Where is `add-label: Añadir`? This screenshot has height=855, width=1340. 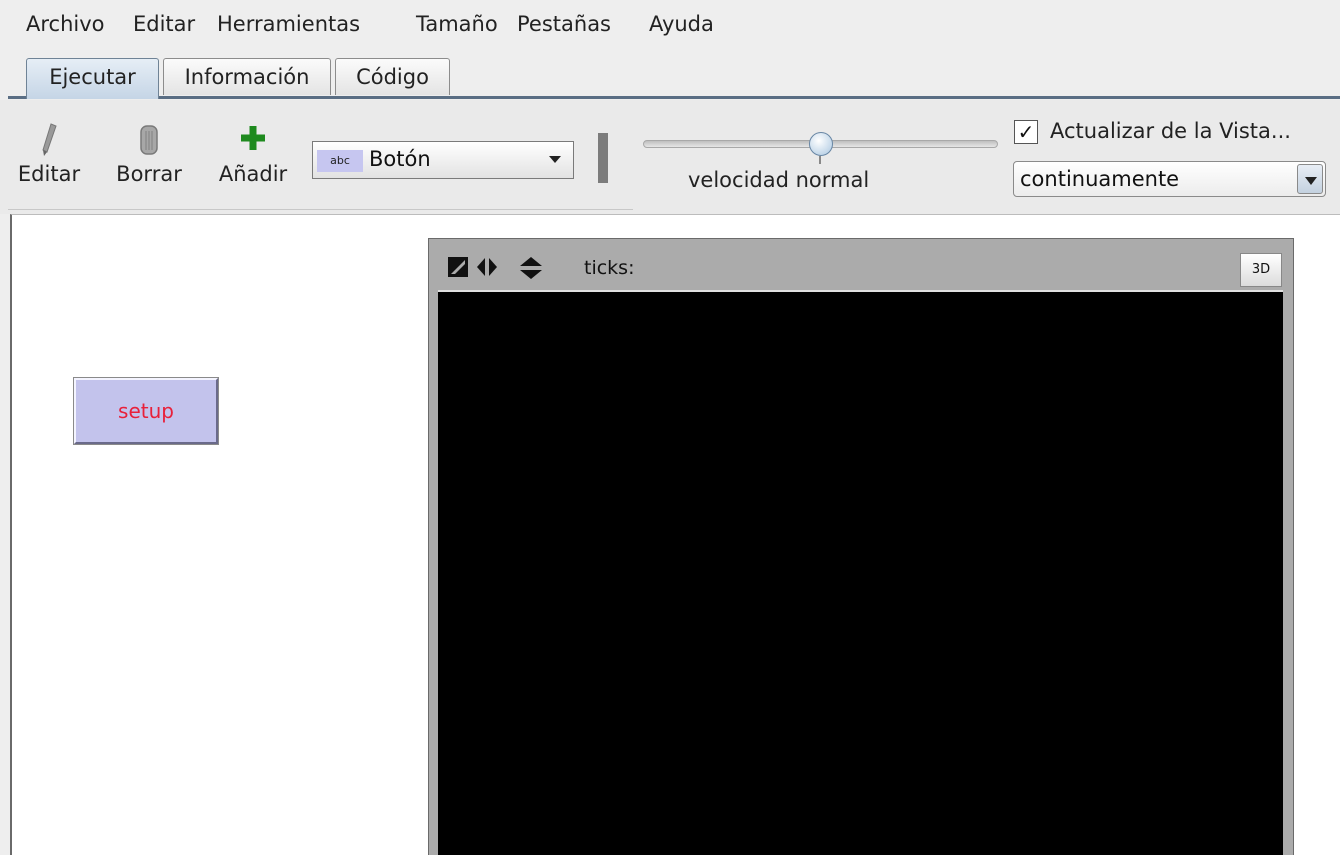
add-label: Añadir is located at coordinates (253, 174).